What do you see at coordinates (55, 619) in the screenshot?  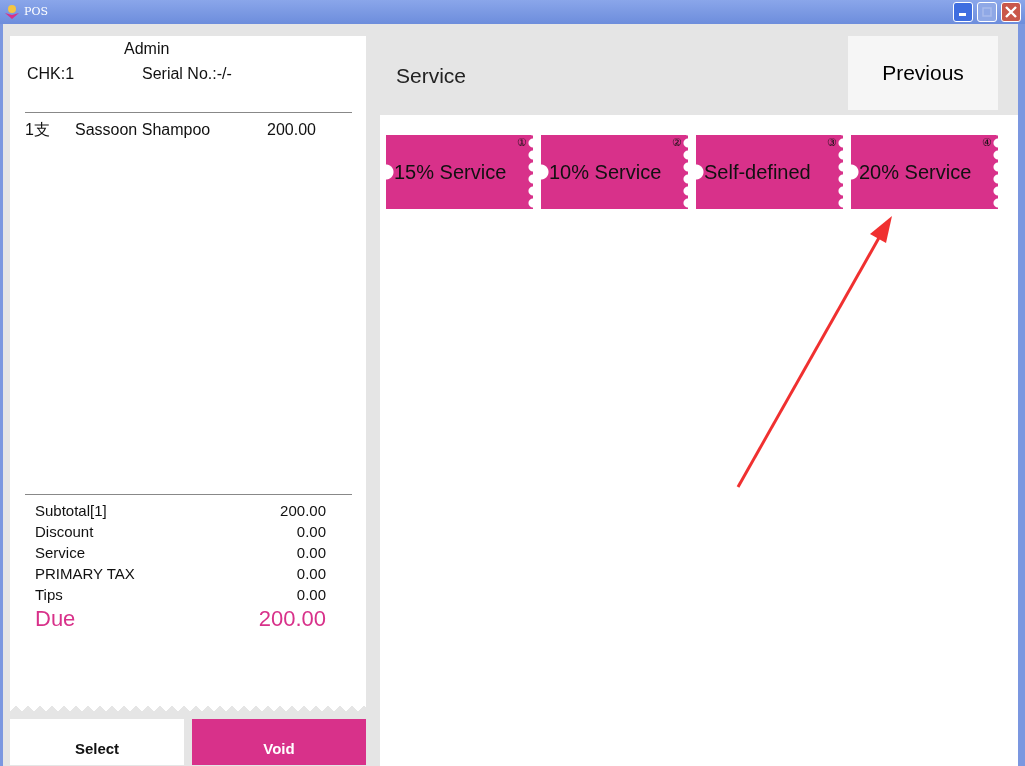 I see `due-label: Due` at bounding box center [55, 619].